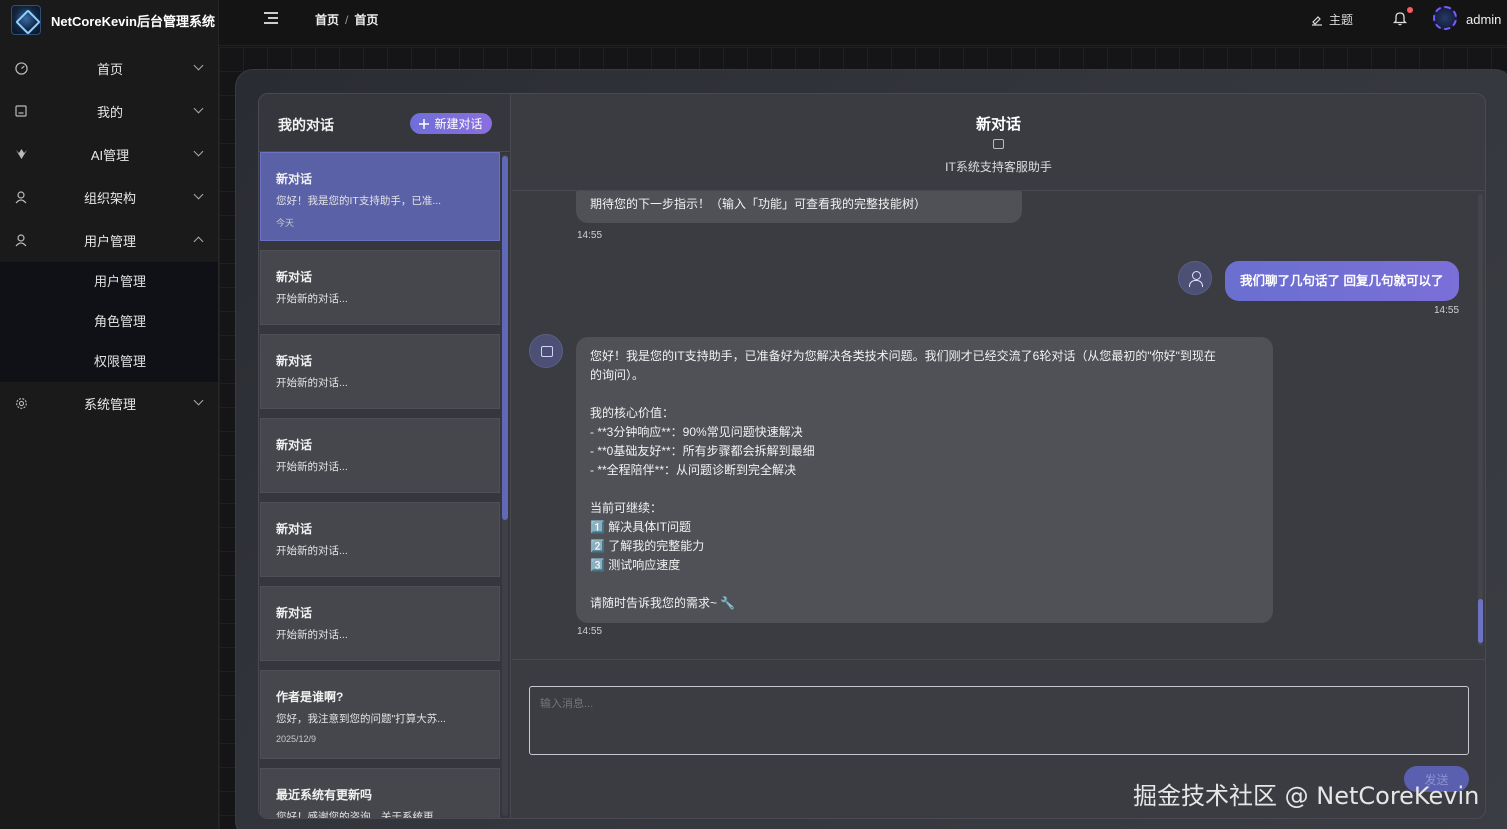 This screenshot has height=829, width=1507. What do you see at coordinates (1306, 796) in the screenshot?
I see `watermark: 掘金技术社区 @ NetCoreKevin` at bounding box center [1306, 796].